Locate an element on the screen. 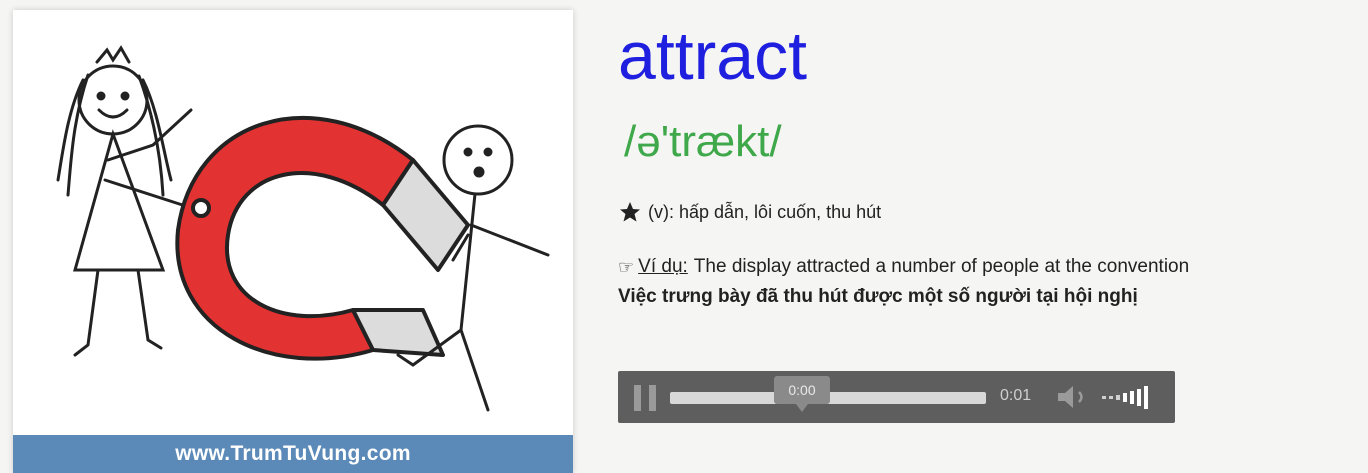  audio-player: 0:00 0:01 is located at coordinates (896, 397).